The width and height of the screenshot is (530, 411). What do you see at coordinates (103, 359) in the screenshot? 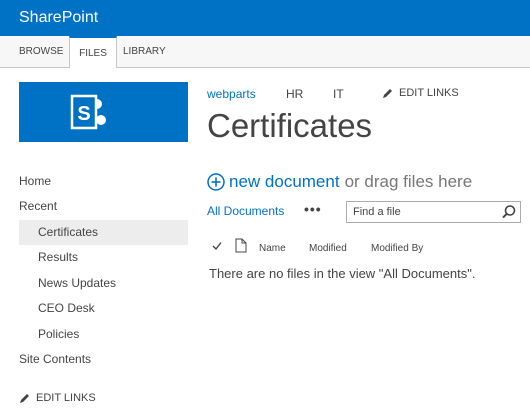
I see `leftnav-item-site-contents: Site Contents` at bounding box center [103, 359].